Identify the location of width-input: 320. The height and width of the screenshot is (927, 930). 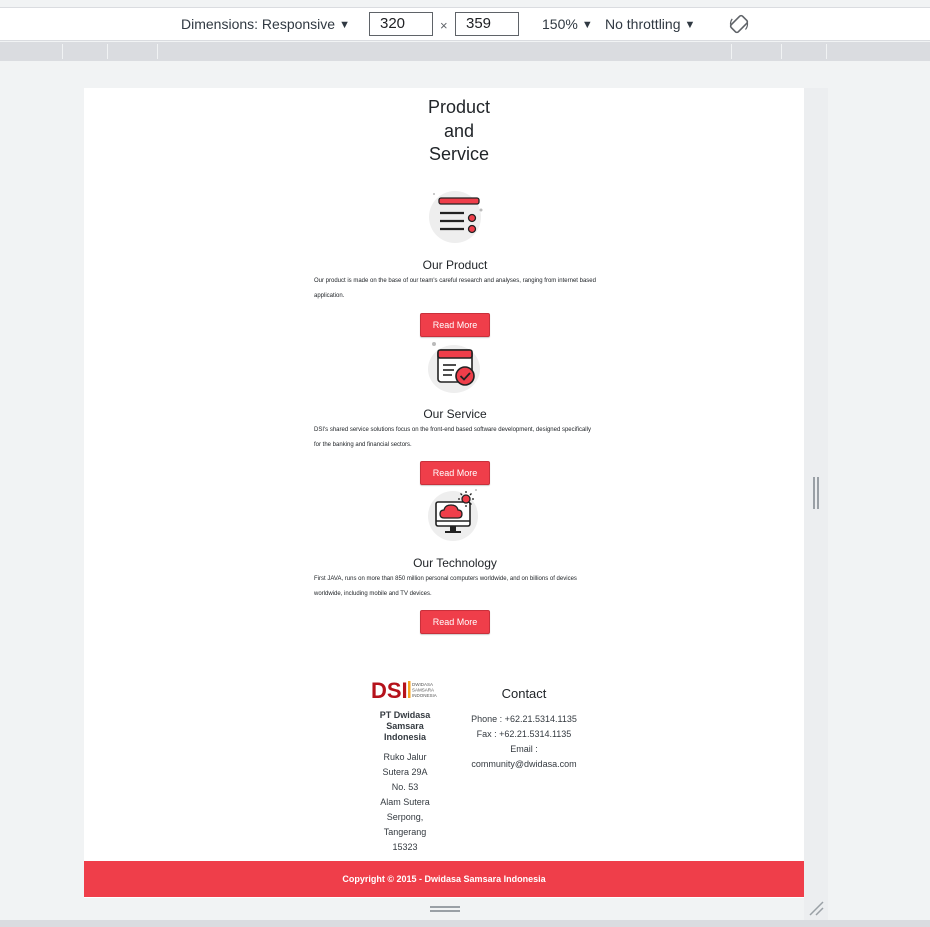
(401, 24).